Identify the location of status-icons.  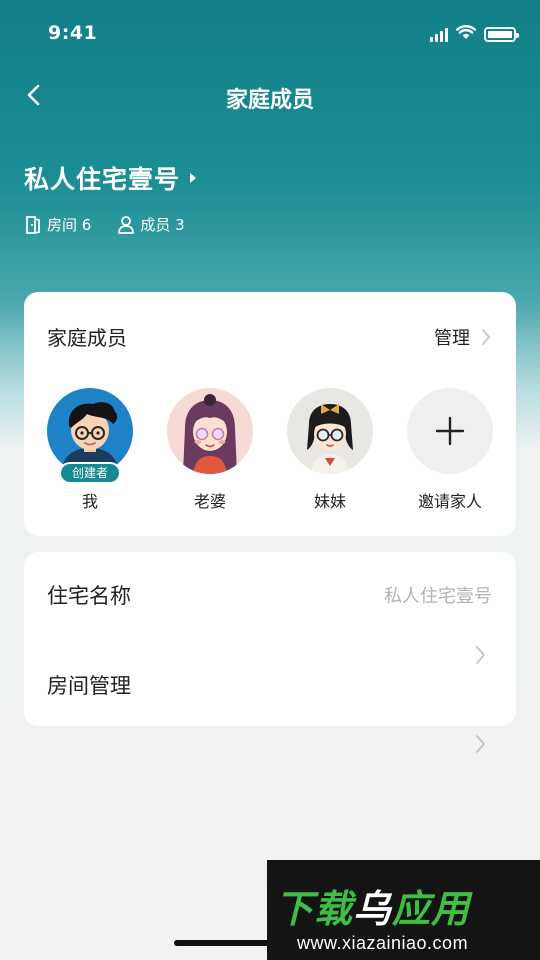
(474, 34).